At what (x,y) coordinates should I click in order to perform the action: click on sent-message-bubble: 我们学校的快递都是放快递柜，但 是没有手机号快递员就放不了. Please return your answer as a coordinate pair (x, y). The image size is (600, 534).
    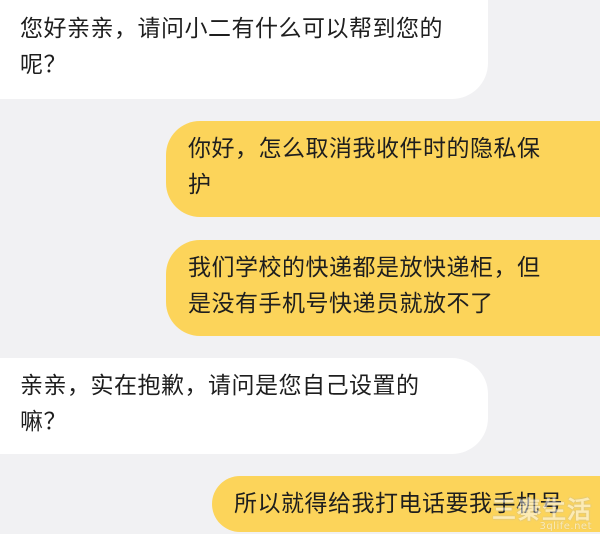
    Looking at the image, I should click on (383, 288).